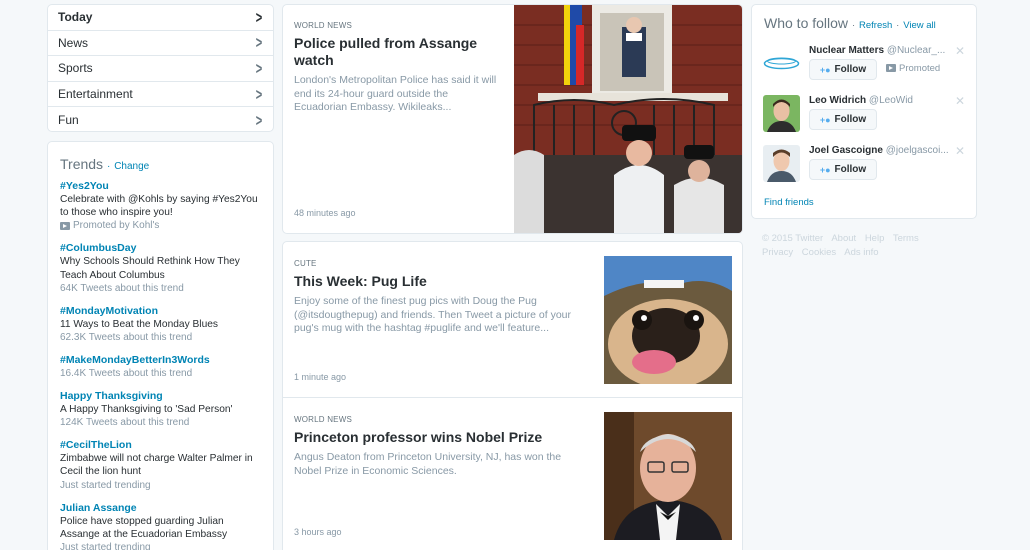 This screenshot has height=550, width=1030. I want to click on trend-meta-text: Promoted by Kohl's, so click(116, 226).